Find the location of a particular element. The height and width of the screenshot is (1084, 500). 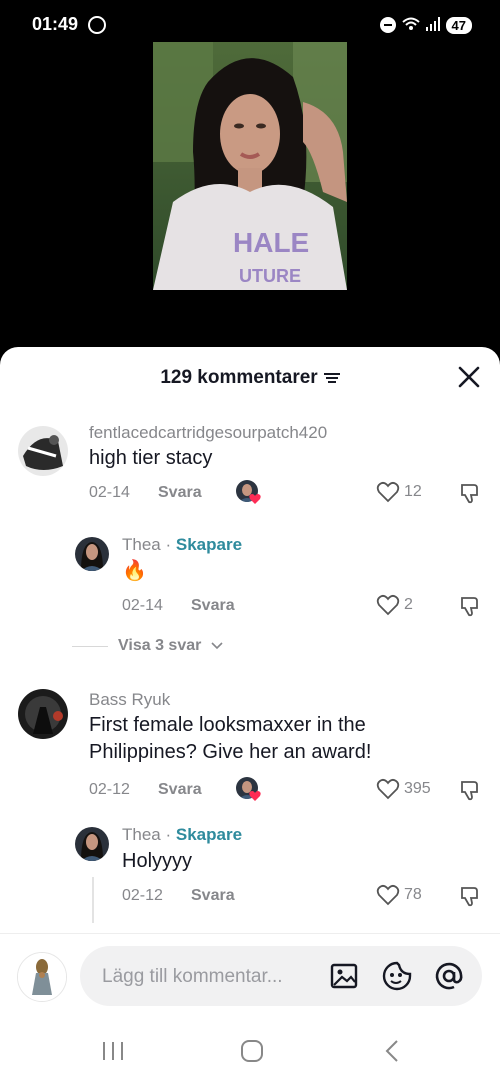

like-count: 12 is located at coordinates (413, 491).